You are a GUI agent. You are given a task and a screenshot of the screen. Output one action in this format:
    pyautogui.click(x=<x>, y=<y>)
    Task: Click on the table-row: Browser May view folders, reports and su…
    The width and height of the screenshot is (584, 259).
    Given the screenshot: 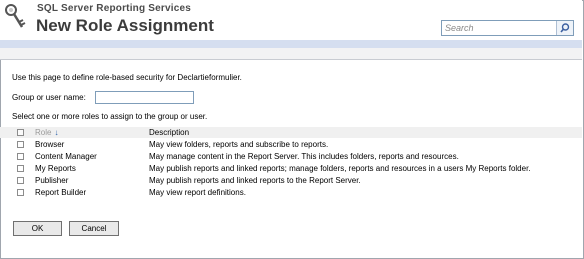 What is the action you would take?
    pyautogui.click(x=291, y=144)
    